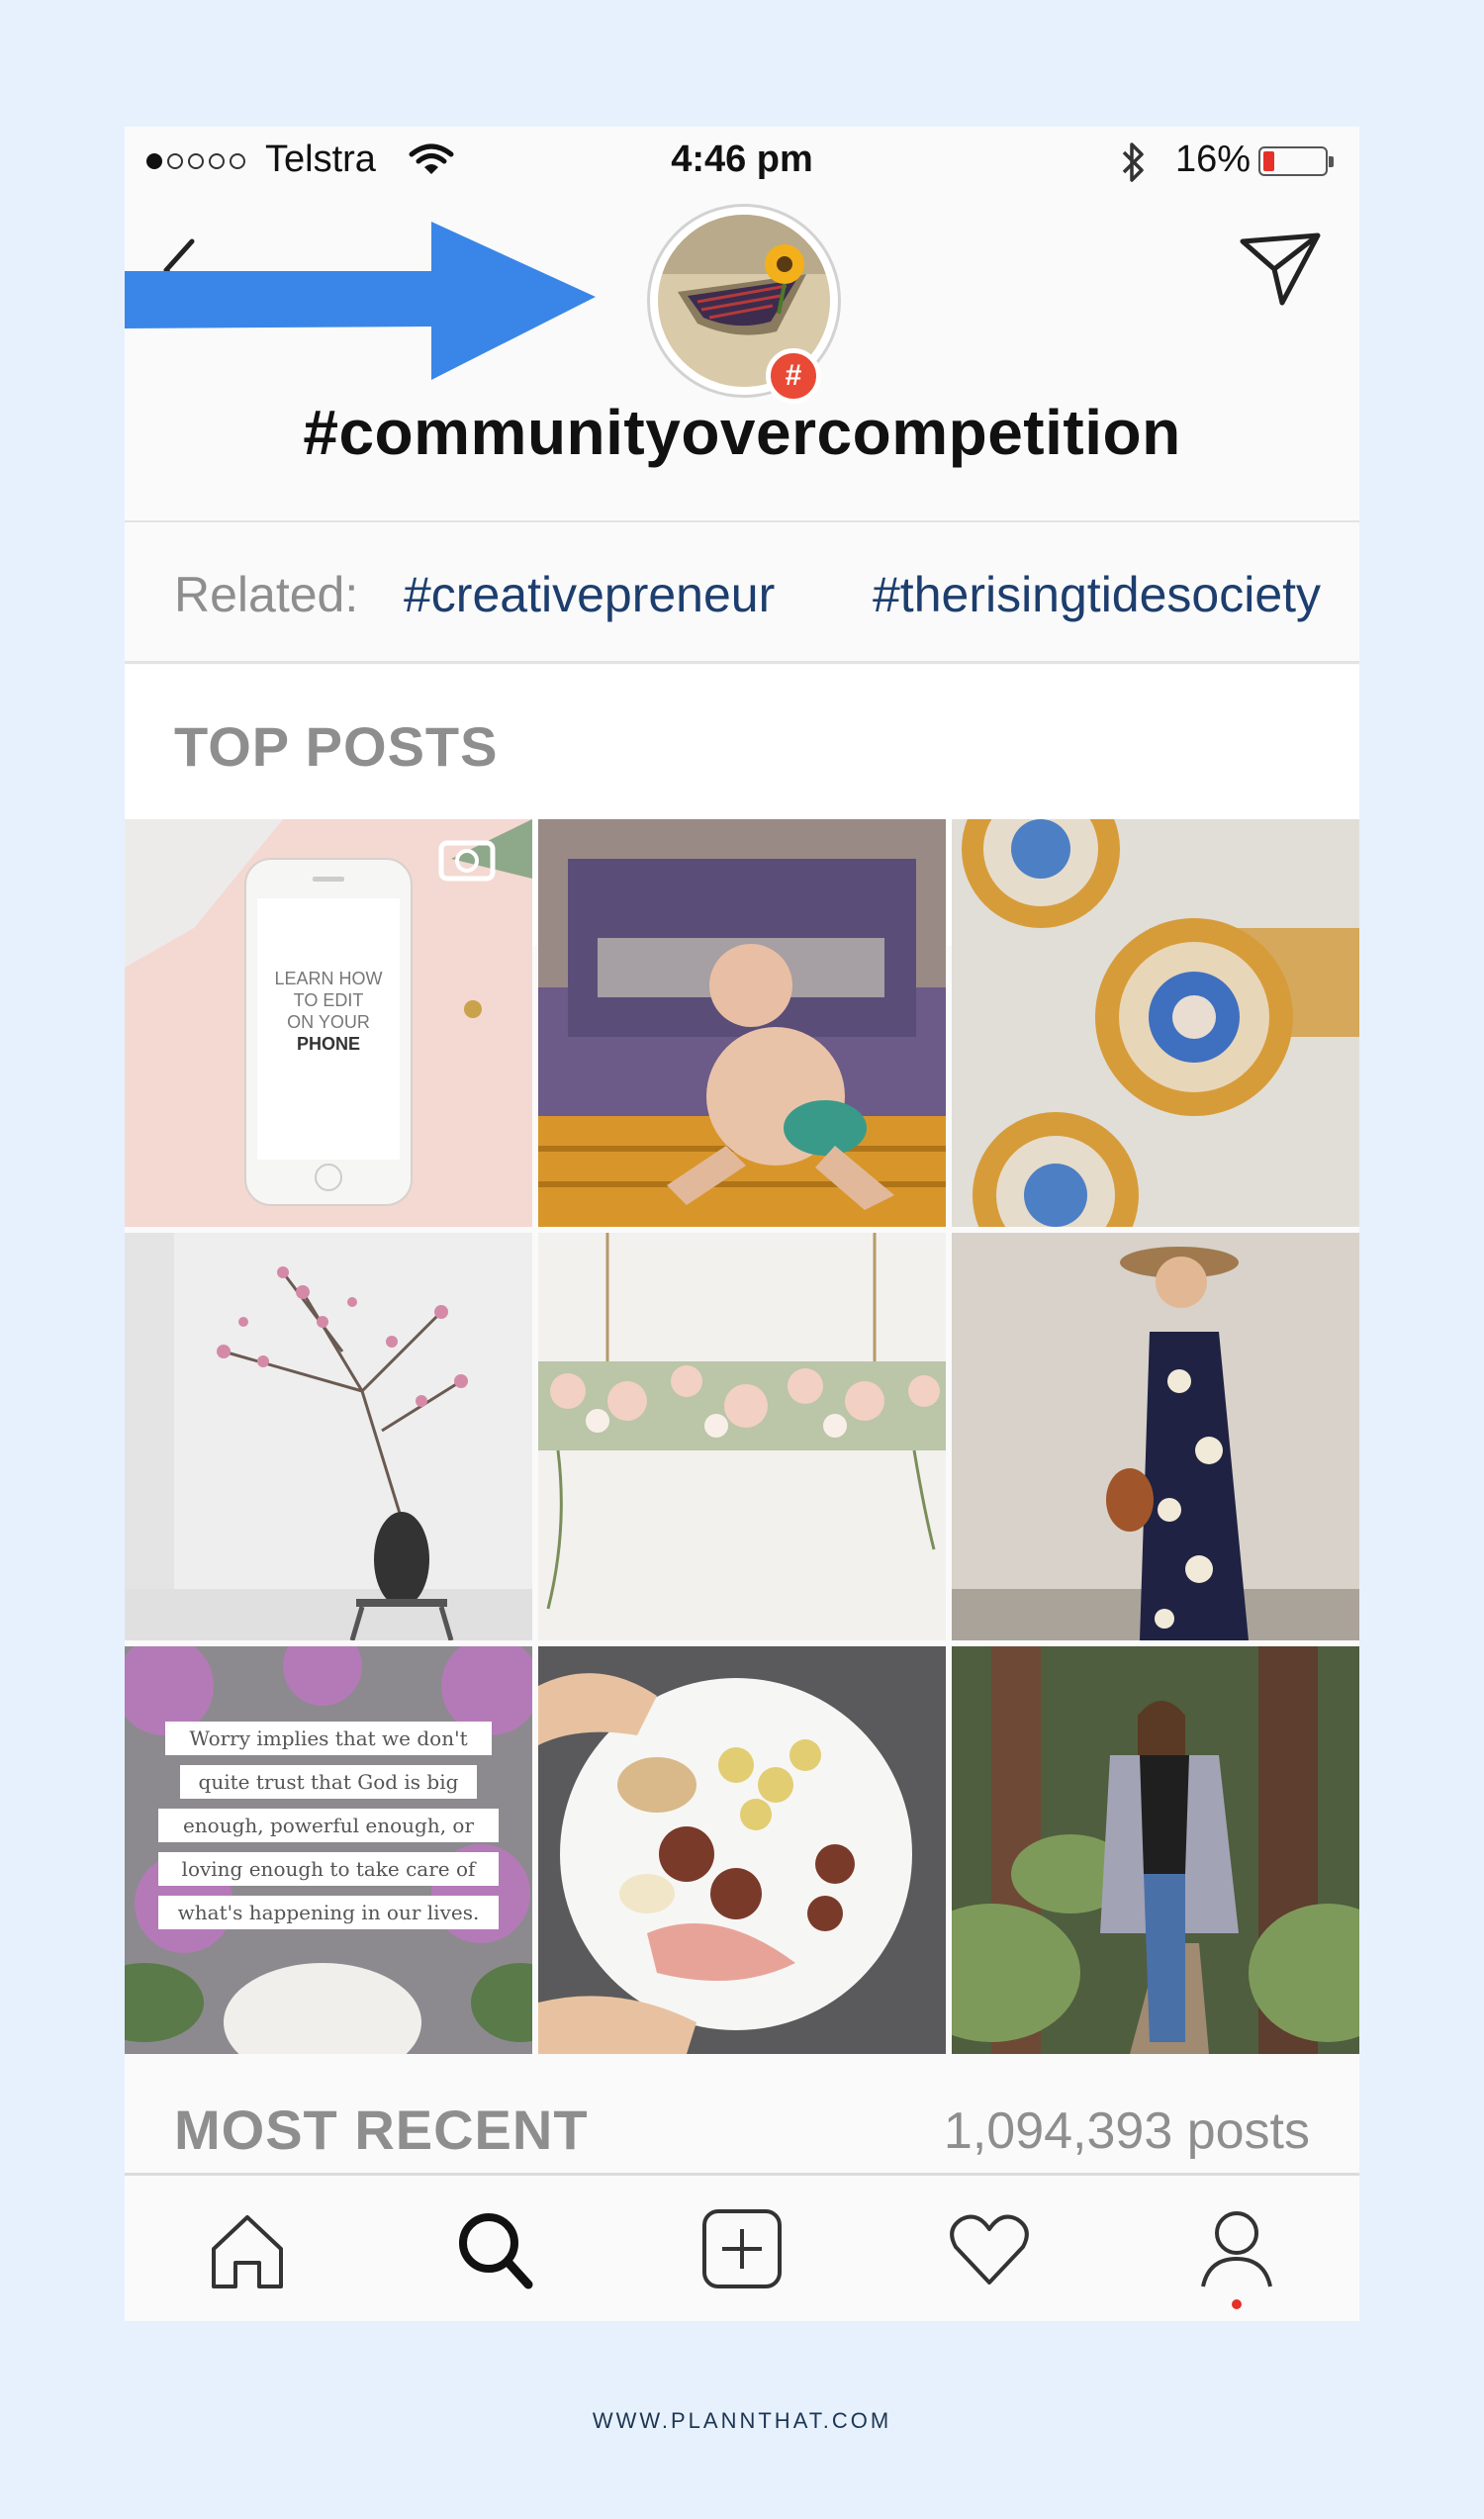 This screenshot has width=1484, height=2519. What do you see at coordinates (1133, 162) in the screenshot?
I see `bluetooth-icon` at bounding box center [1133, 162].